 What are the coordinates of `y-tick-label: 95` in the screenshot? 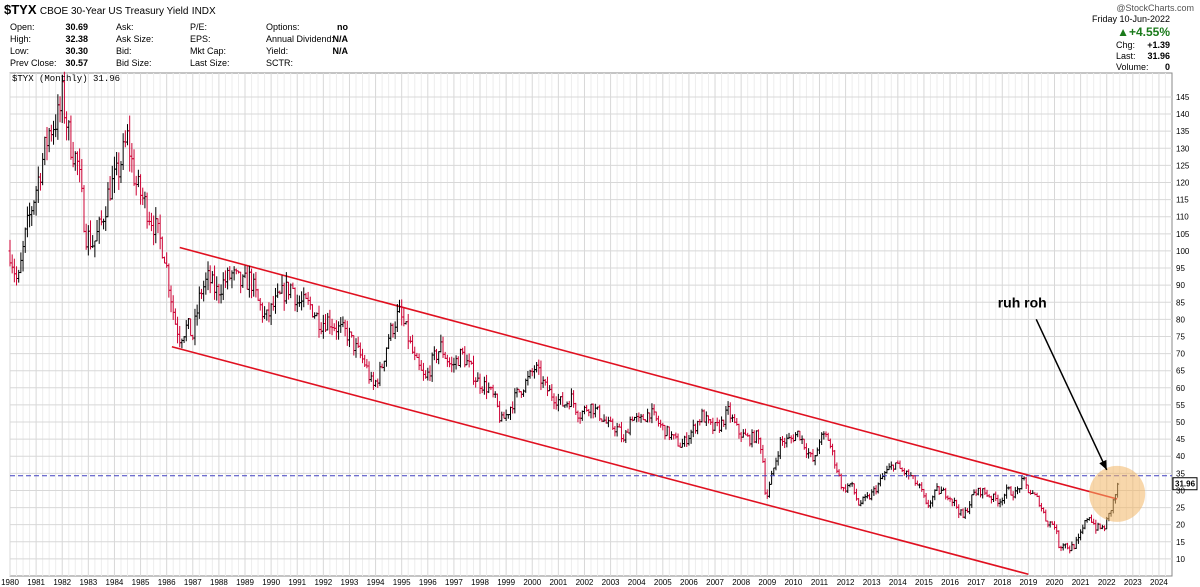 It's located at (1180, 268).